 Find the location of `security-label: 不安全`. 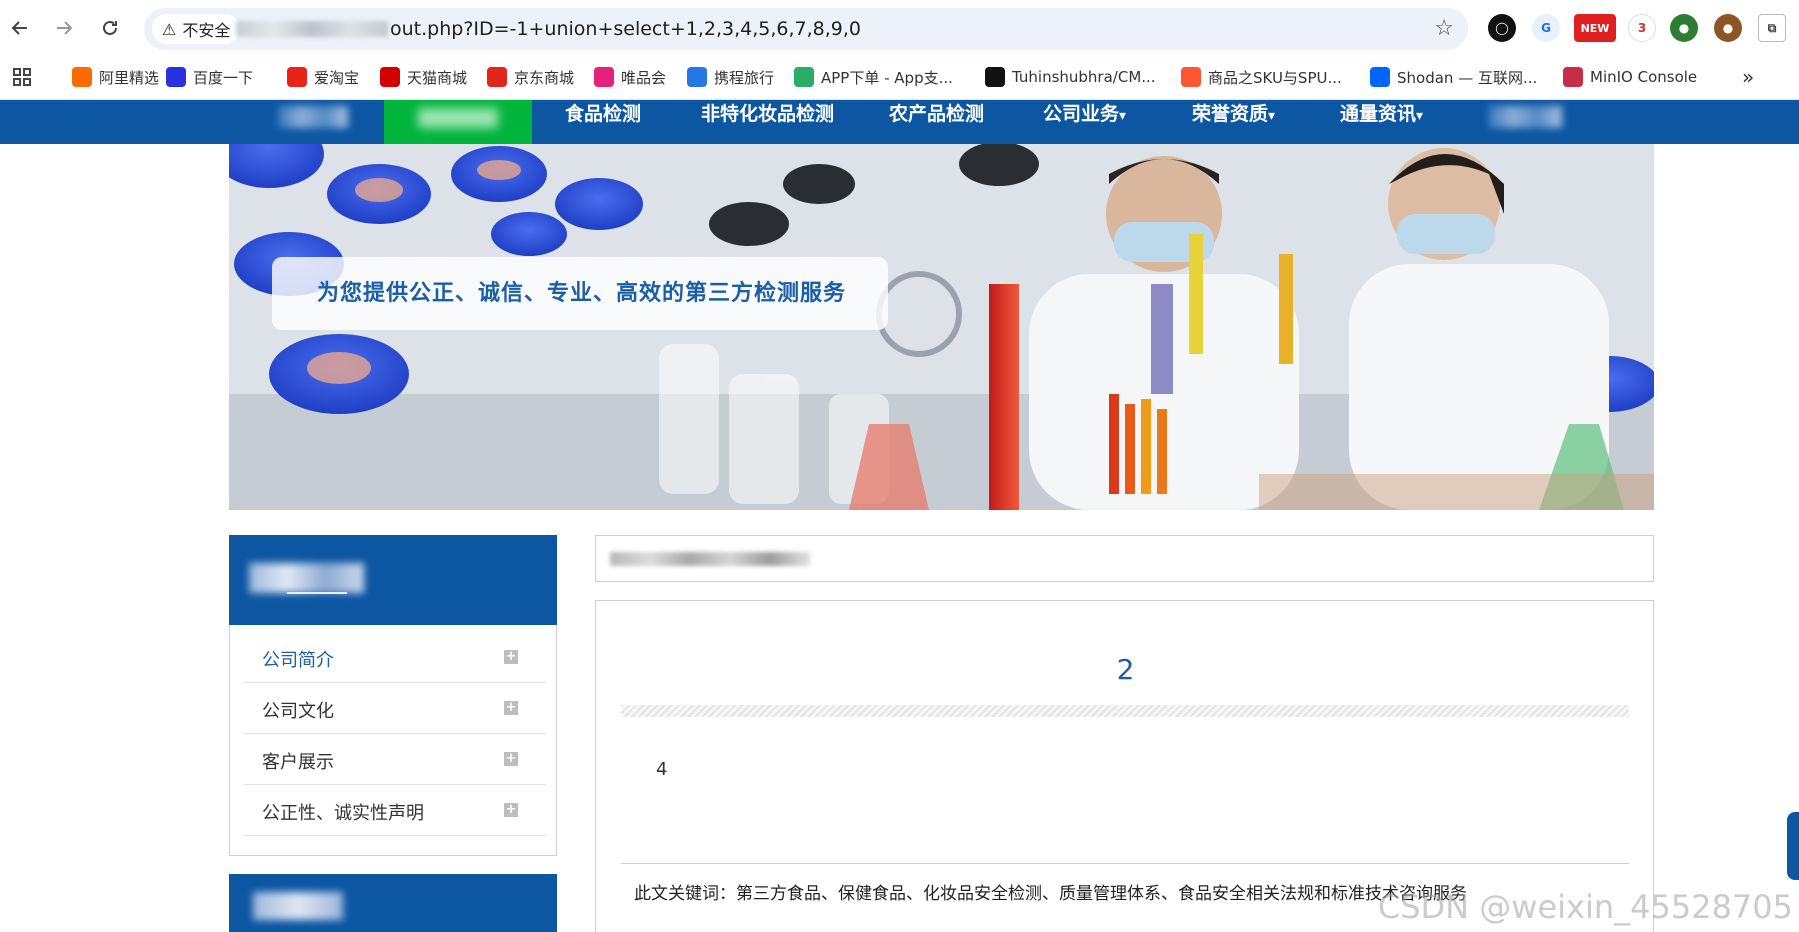

security-label: 不安全 is located at coordinates (206, 30).